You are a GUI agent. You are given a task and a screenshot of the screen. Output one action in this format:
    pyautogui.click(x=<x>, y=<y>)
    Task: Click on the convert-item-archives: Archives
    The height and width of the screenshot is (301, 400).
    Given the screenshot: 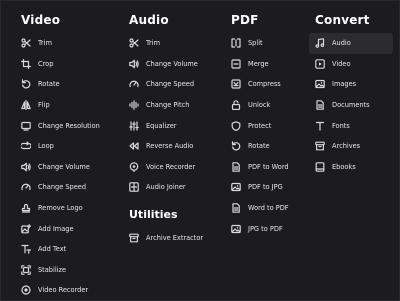 What is the action you would take?
    pyautogui.click(x=353, y=146)
    